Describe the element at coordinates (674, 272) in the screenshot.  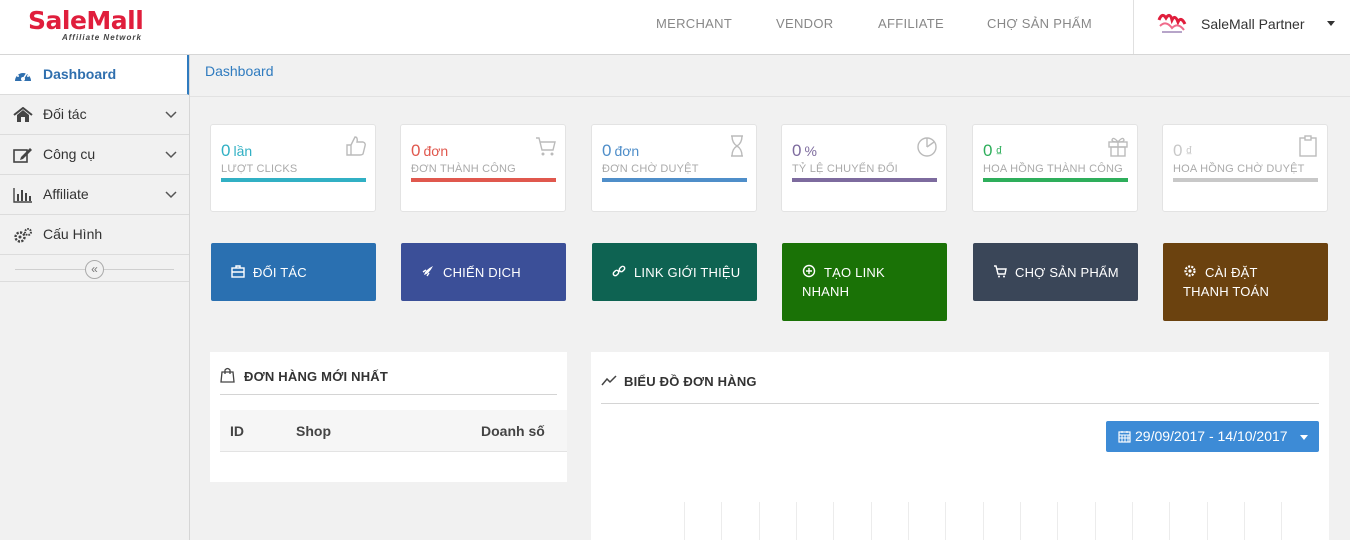
I see `action-link-gioi-thieu-button: LINK GIỚI THIỆU` at that location.